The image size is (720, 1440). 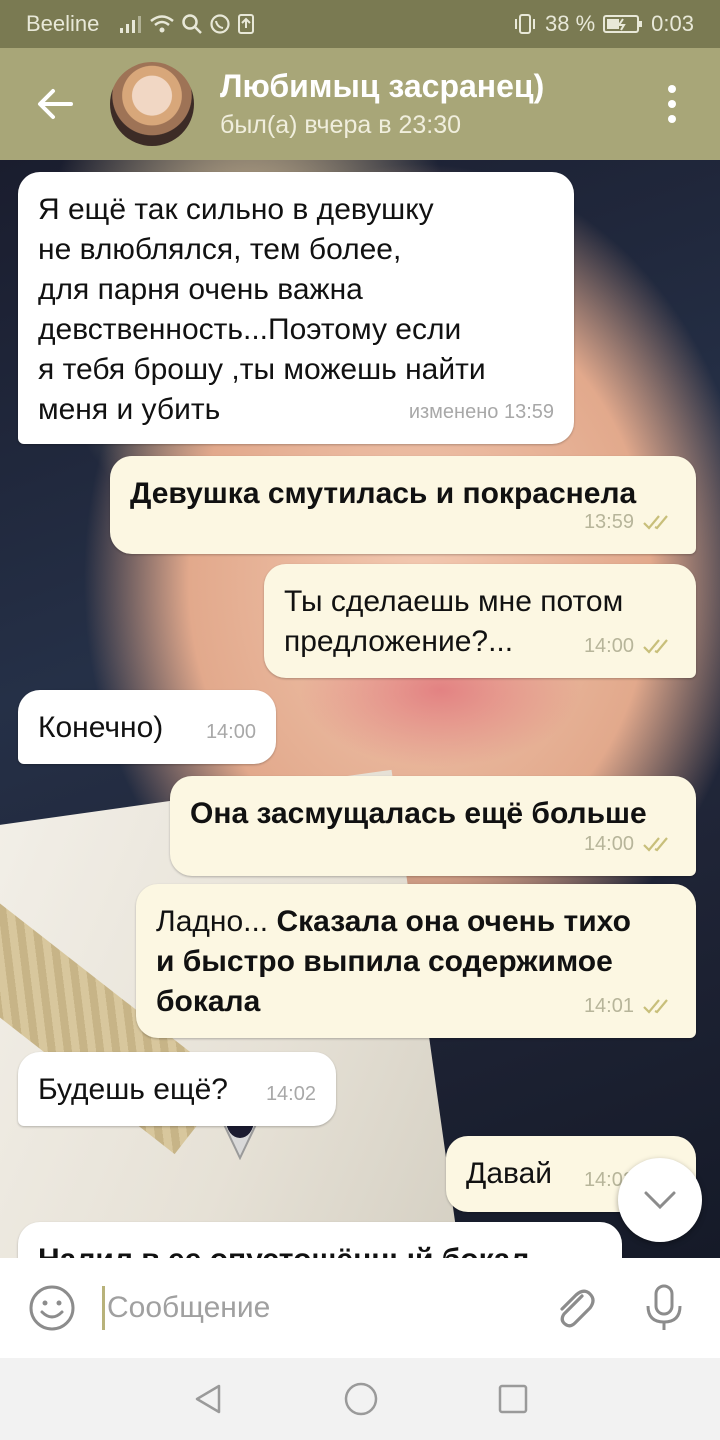 I want to click on battery-percent: 38 %, so click(x=570, y=23).